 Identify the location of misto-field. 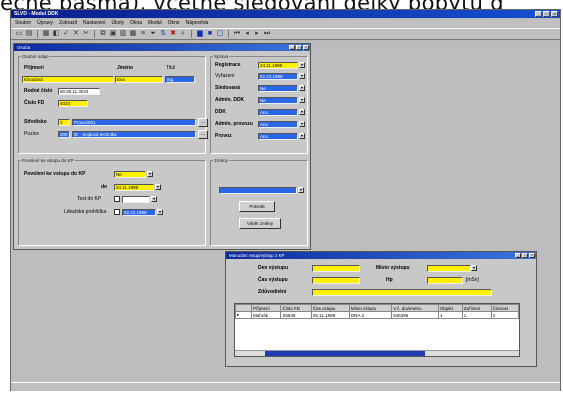
(449, 268).